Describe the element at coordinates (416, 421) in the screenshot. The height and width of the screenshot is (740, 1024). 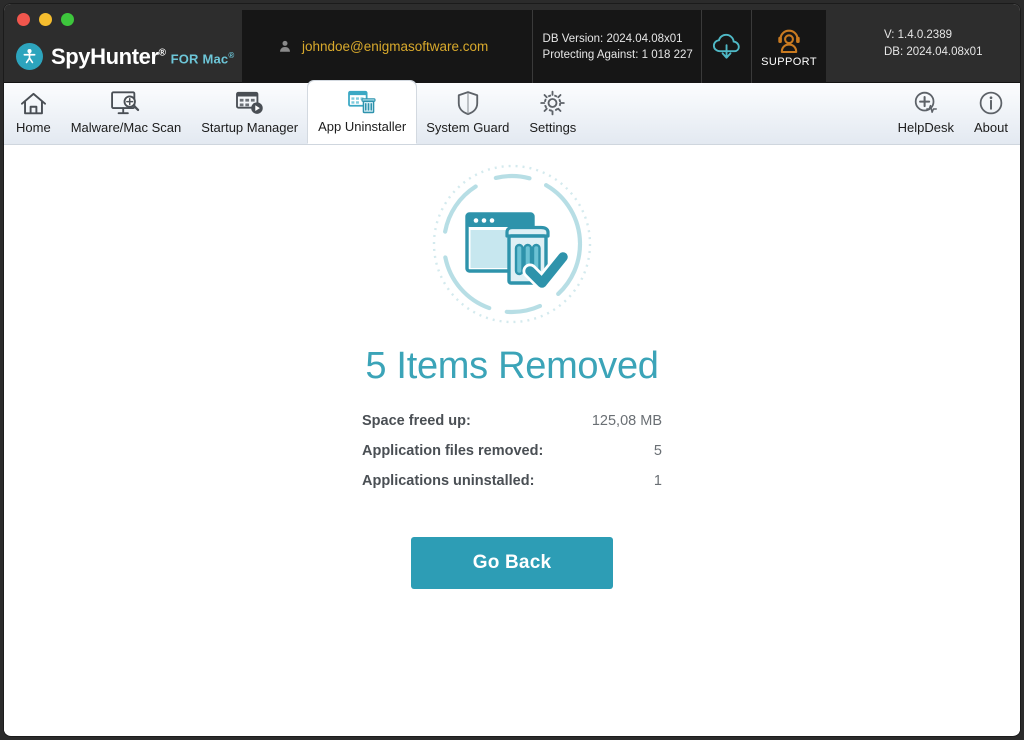
I see `stat-label: Space freed up:` at that location.